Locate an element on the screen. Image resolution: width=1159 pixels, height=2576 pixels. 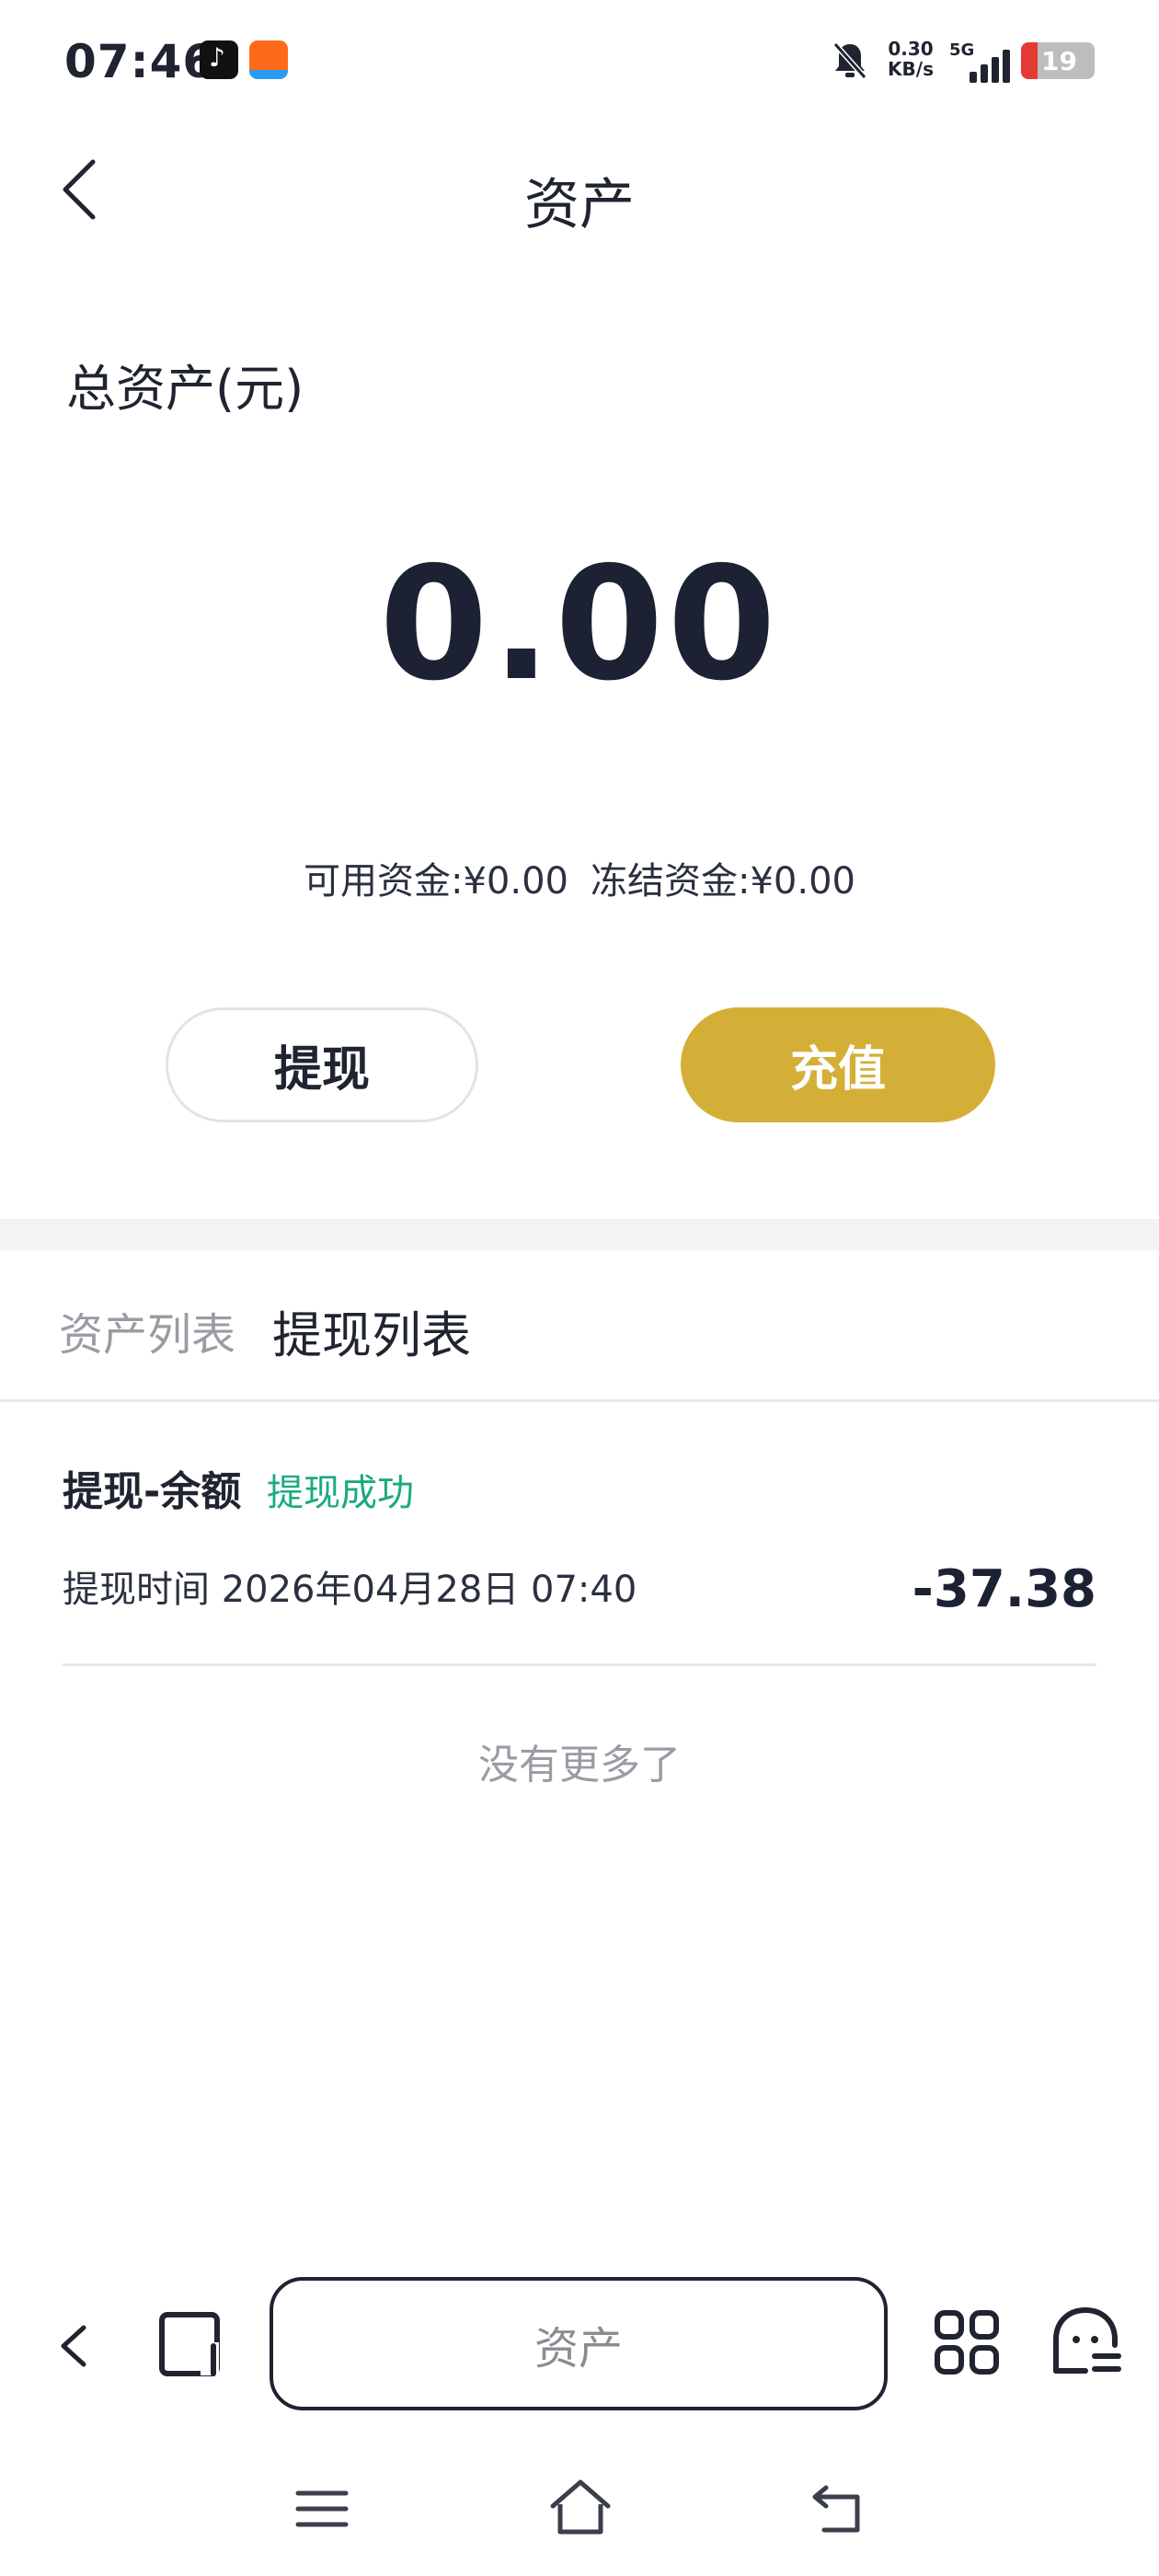
net-speed-unit: KB/s is located at coordinates (911, 69).